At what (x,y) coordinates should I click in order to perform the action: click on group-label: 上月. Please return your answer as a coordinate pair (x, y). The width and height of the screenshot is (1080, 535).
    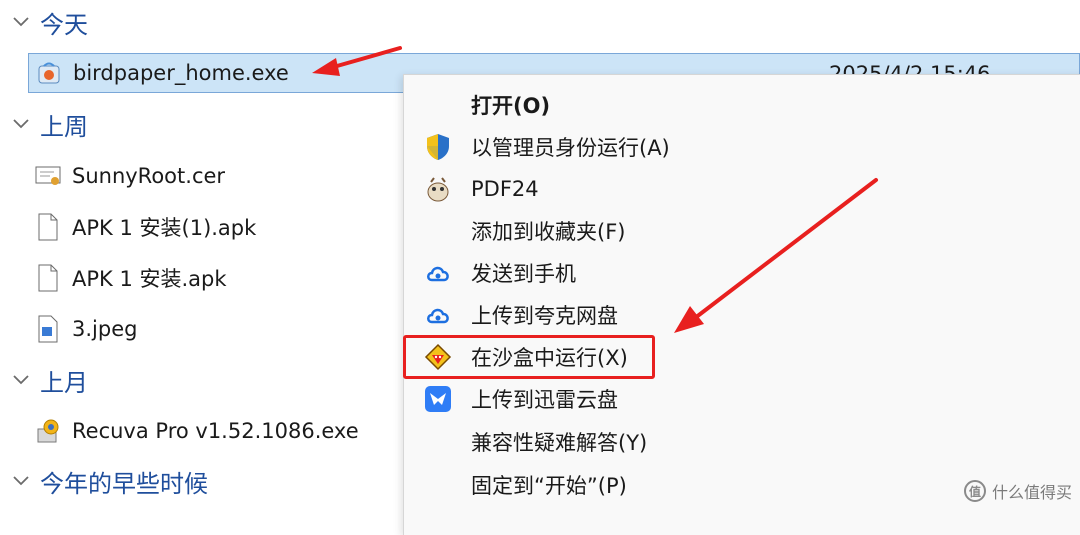
    Looking at the image, I should click on (64, 382).